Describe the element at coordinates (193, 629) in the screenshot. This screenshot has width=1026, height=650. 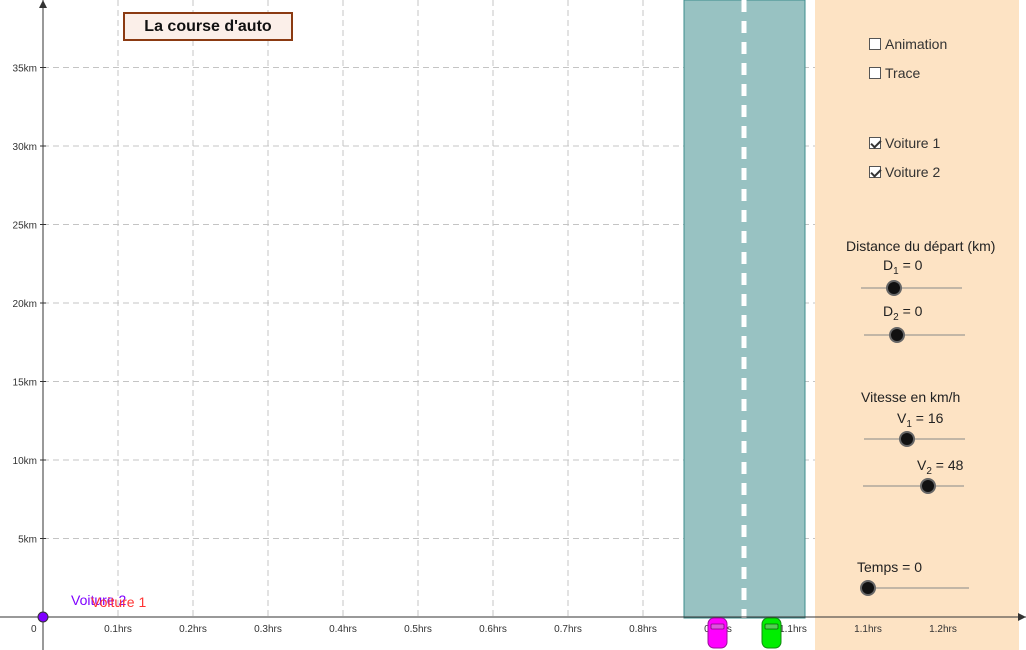
I see `x-tick-label: 0.2hrs` at that location.